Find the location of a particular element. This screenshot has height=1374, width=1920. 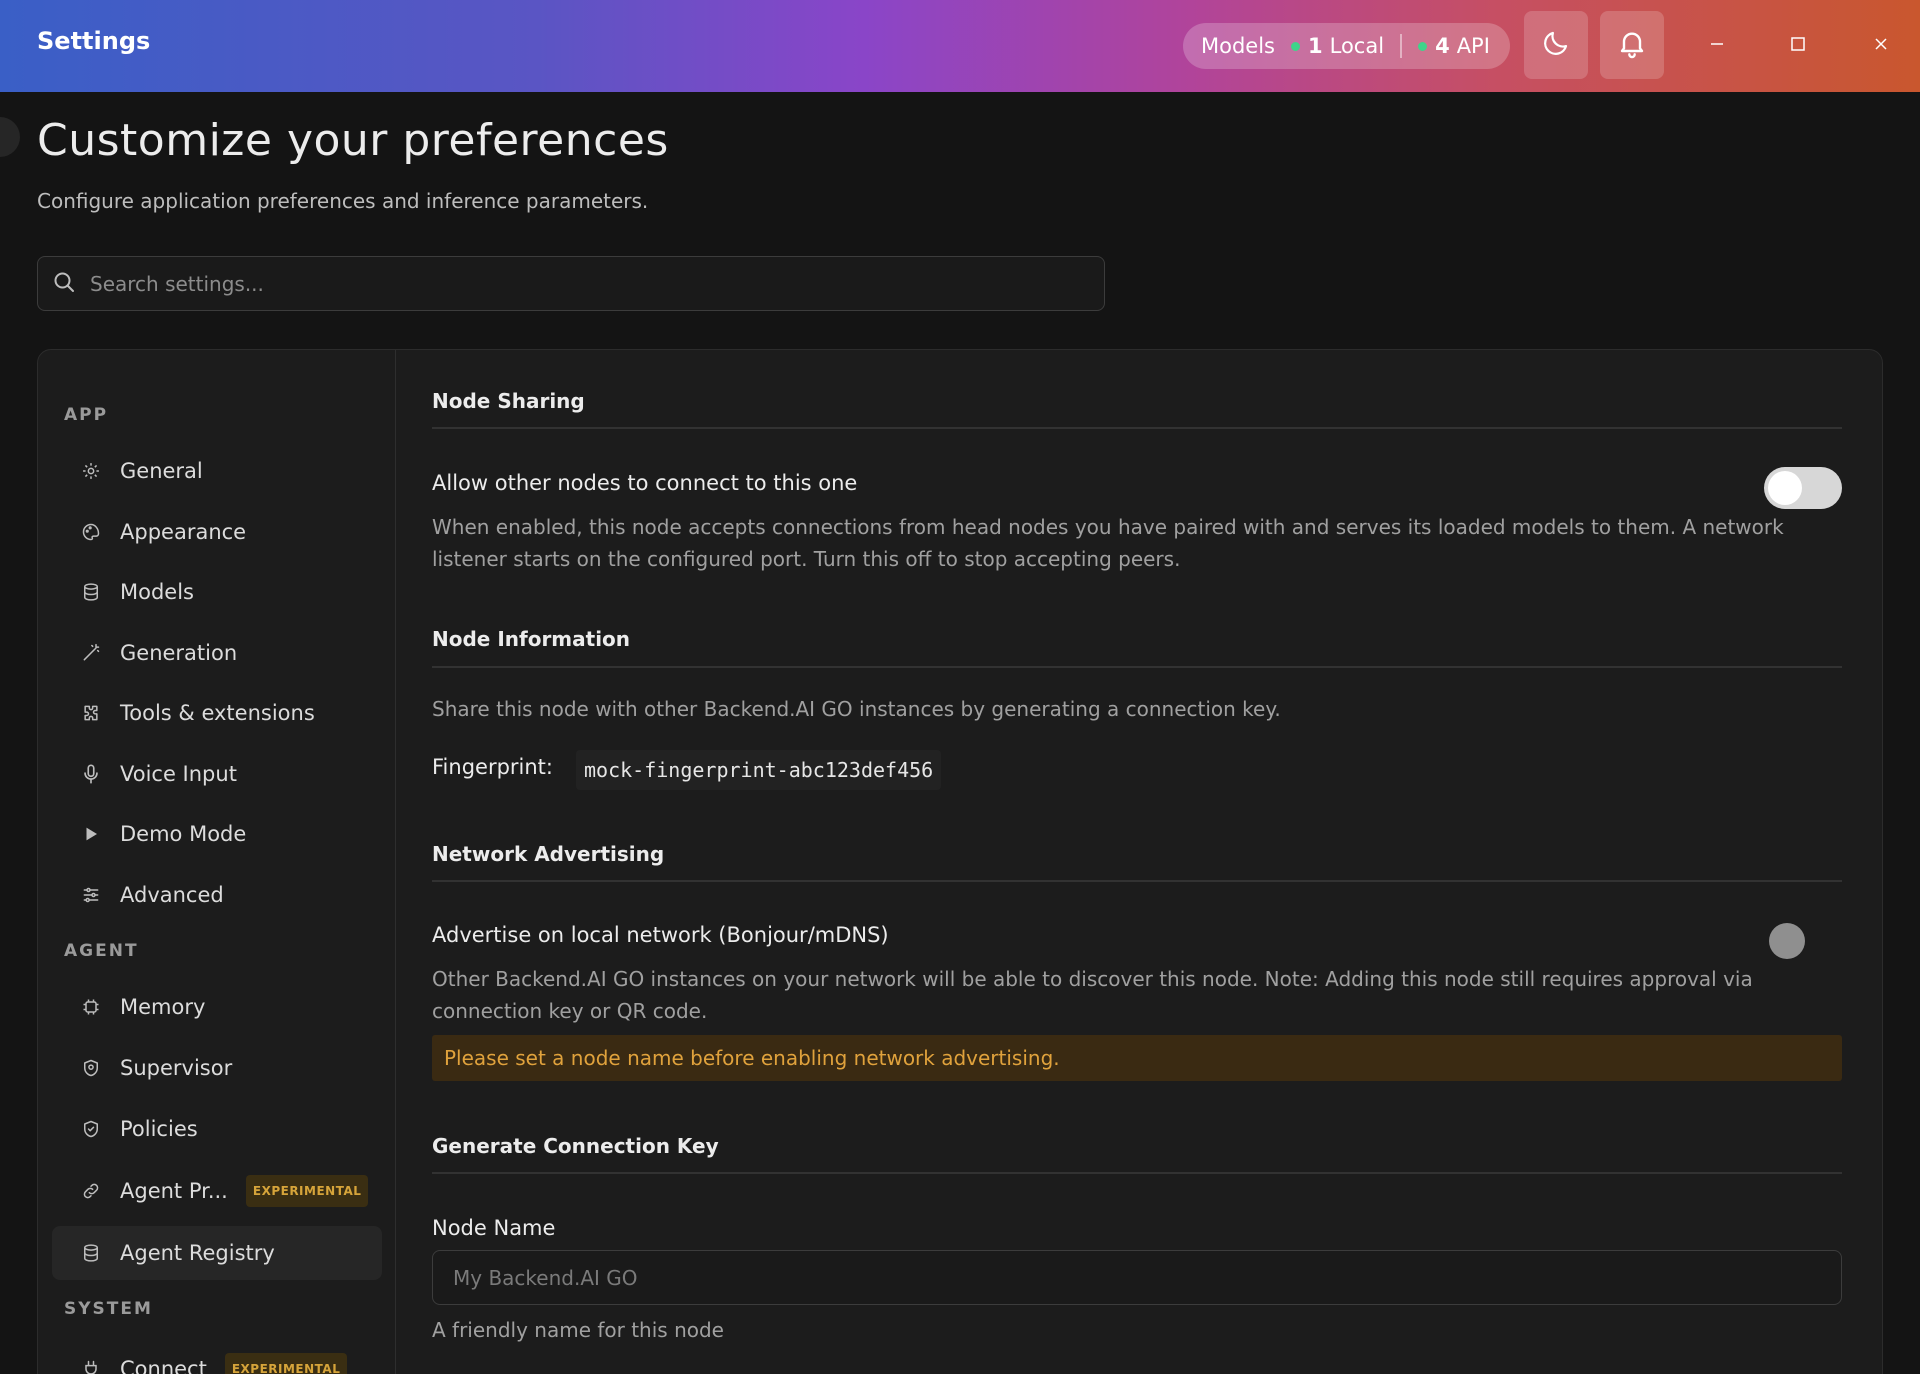

sidebar-item-memory: Memory is located at coordinates (217, 1007).